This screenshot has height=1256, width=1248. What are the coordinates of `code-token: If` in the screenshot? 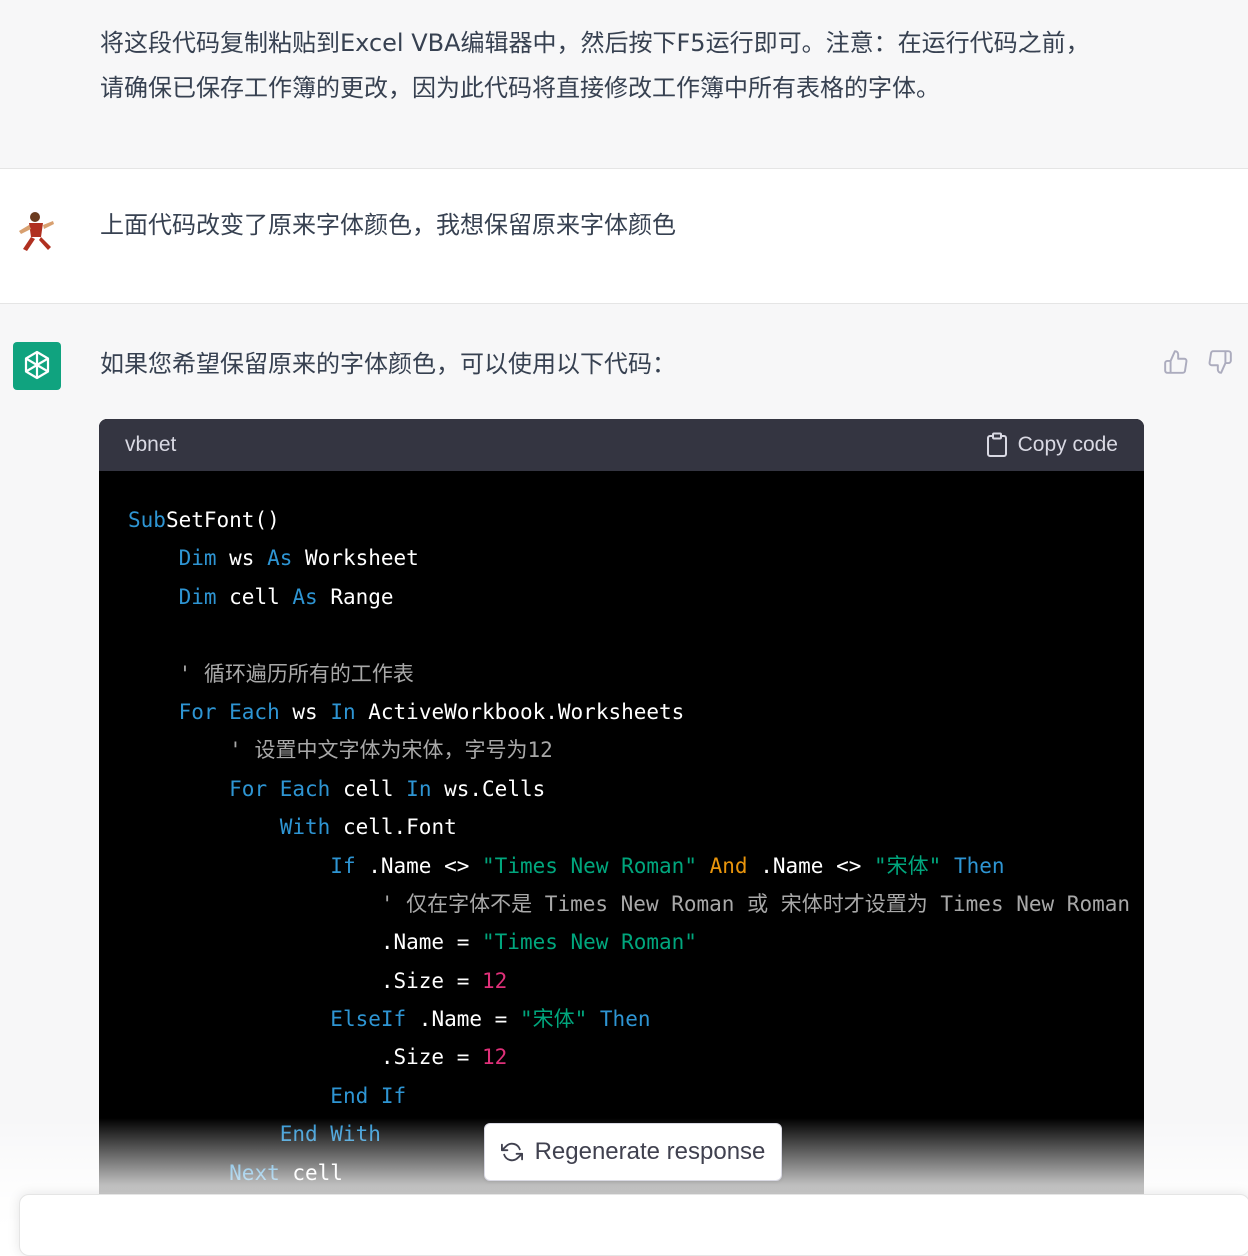 It's located at (343, 865).